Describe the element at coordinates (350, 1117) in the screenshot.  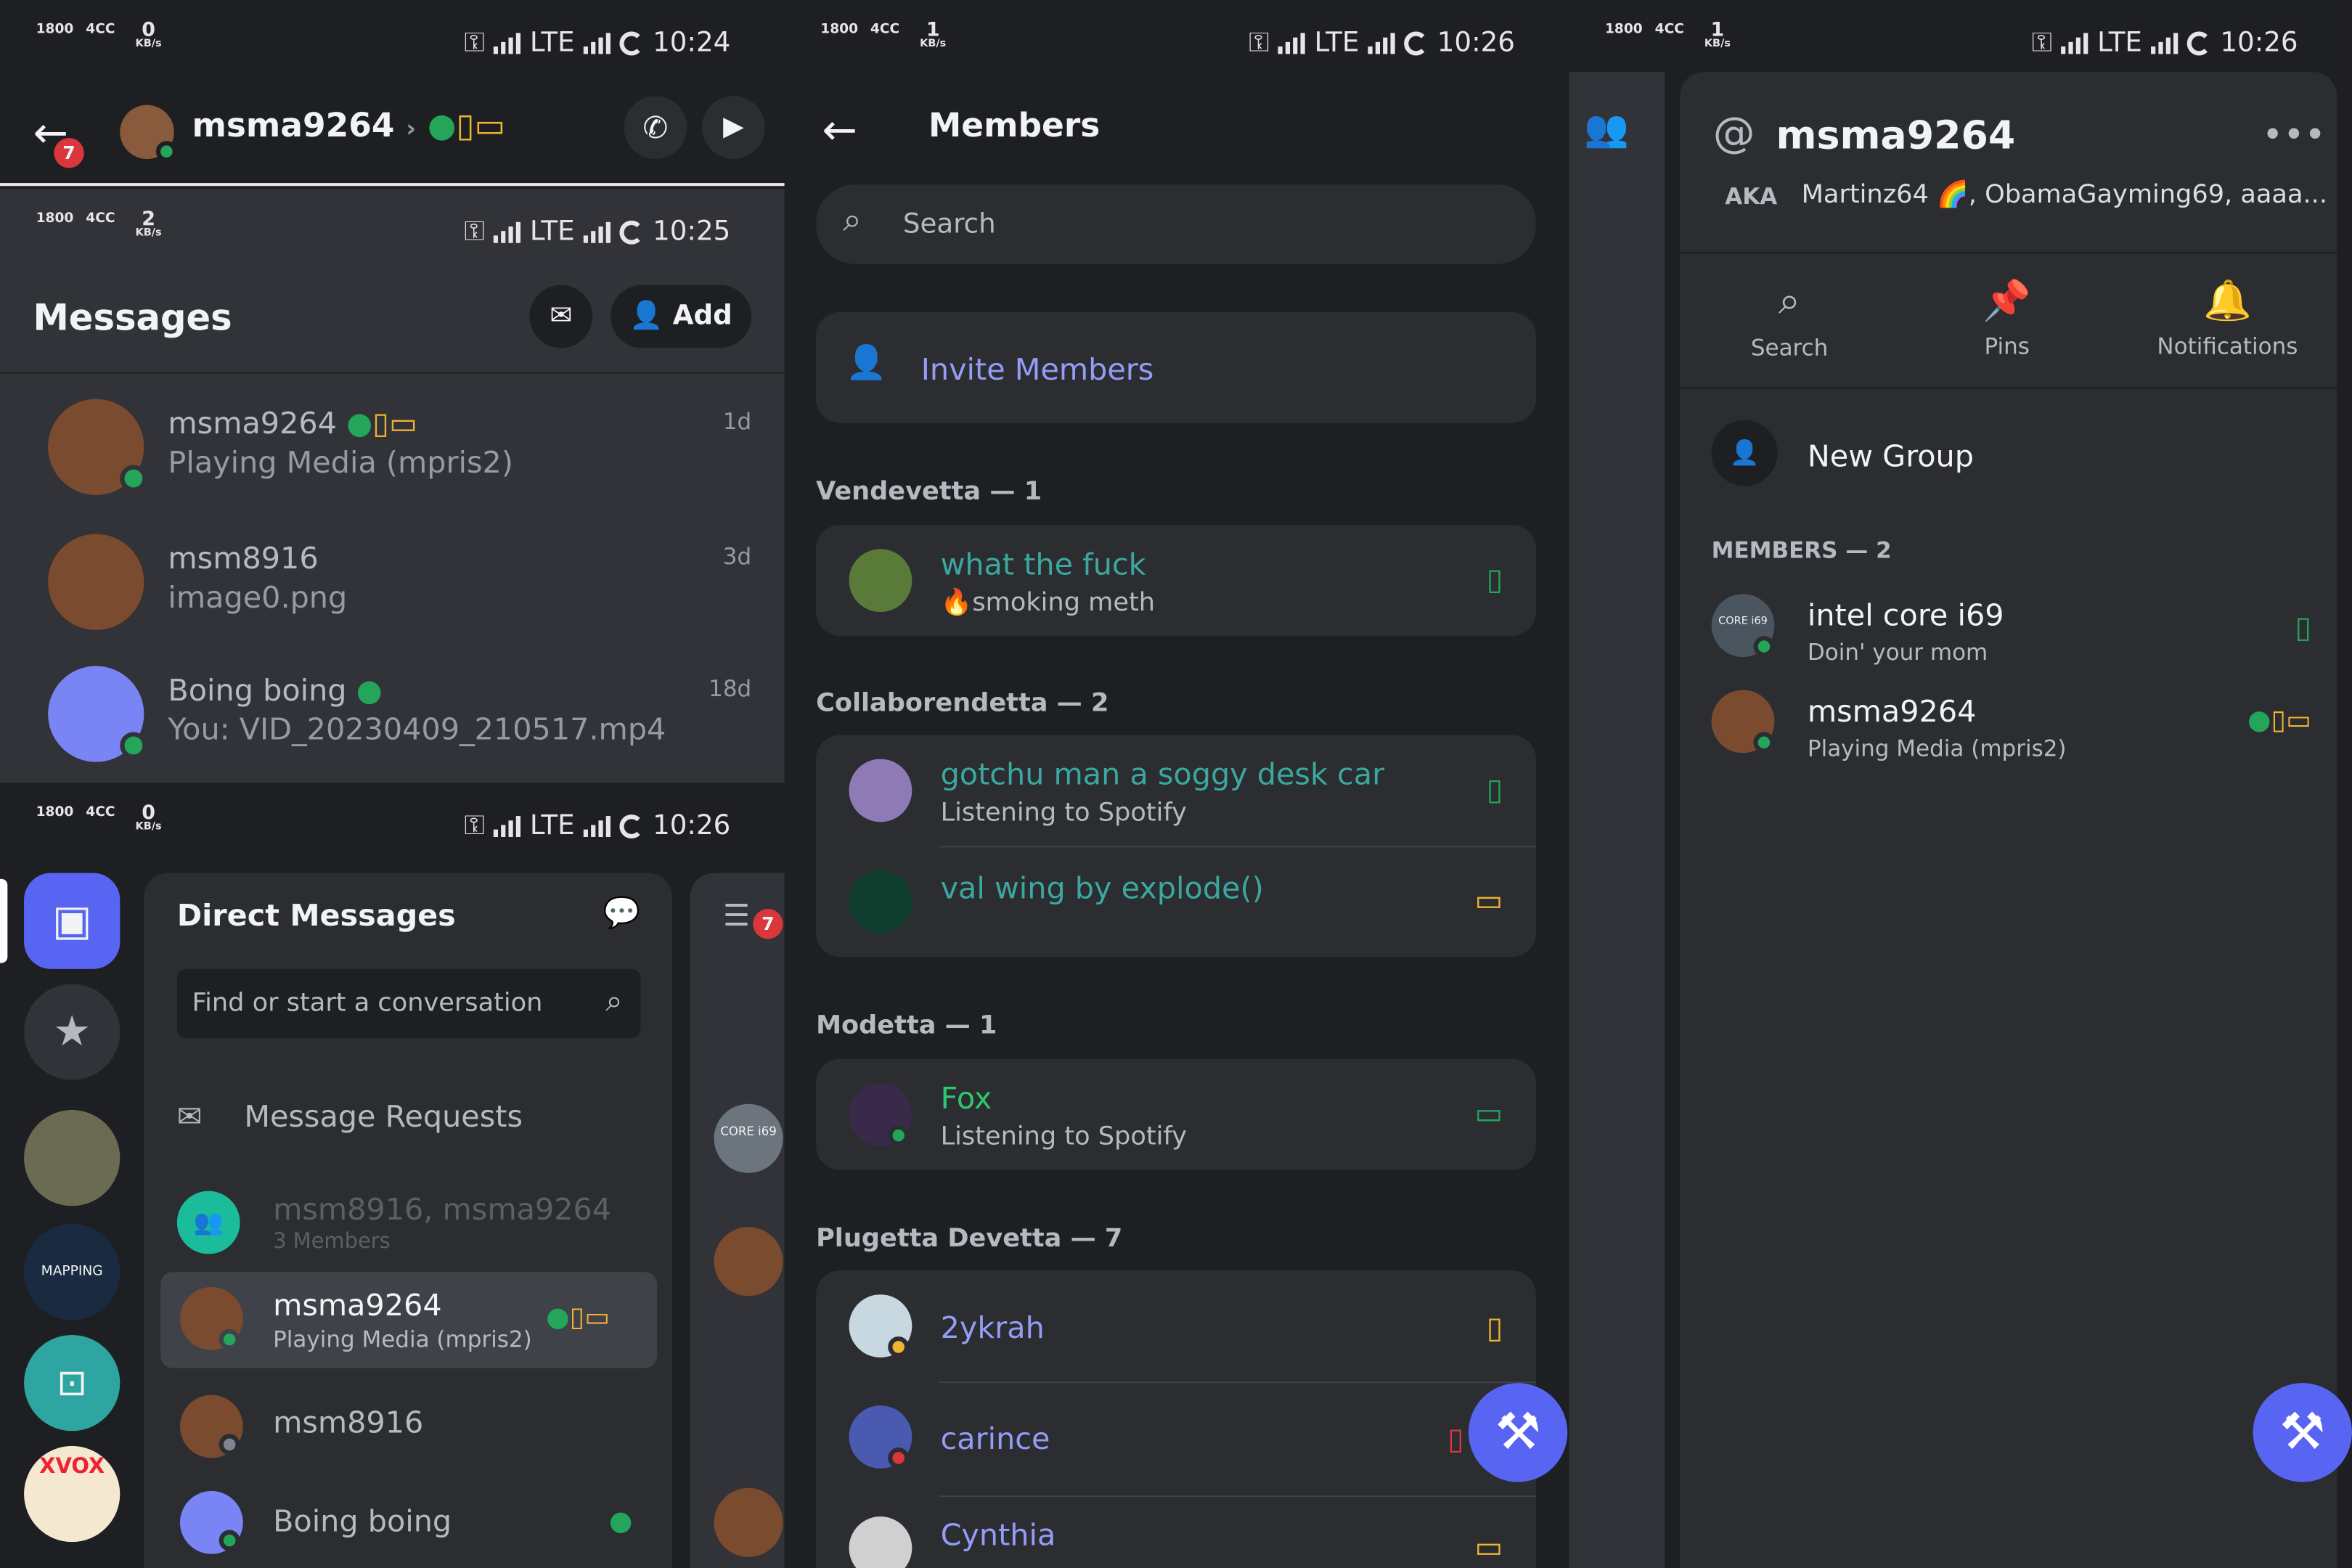
I see `message-requests: ✉ Message Requests` at that location.